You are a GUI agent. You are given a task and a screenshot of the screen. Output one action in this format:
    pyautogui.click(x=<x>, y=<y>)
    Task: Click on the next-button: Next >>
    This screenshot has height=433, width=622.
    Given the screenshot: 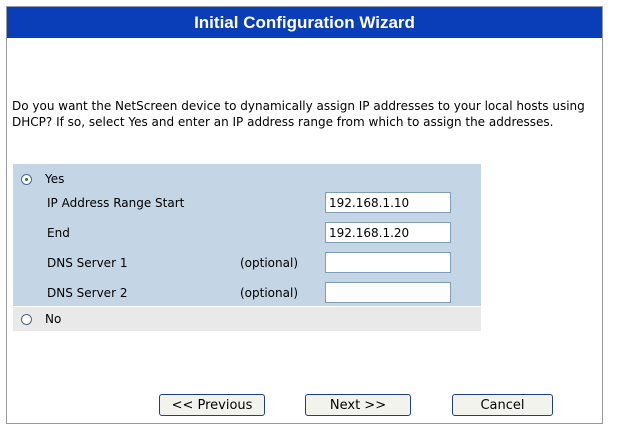 What is the action you would take?
    pyautogui.click(x=358, y=405)
    